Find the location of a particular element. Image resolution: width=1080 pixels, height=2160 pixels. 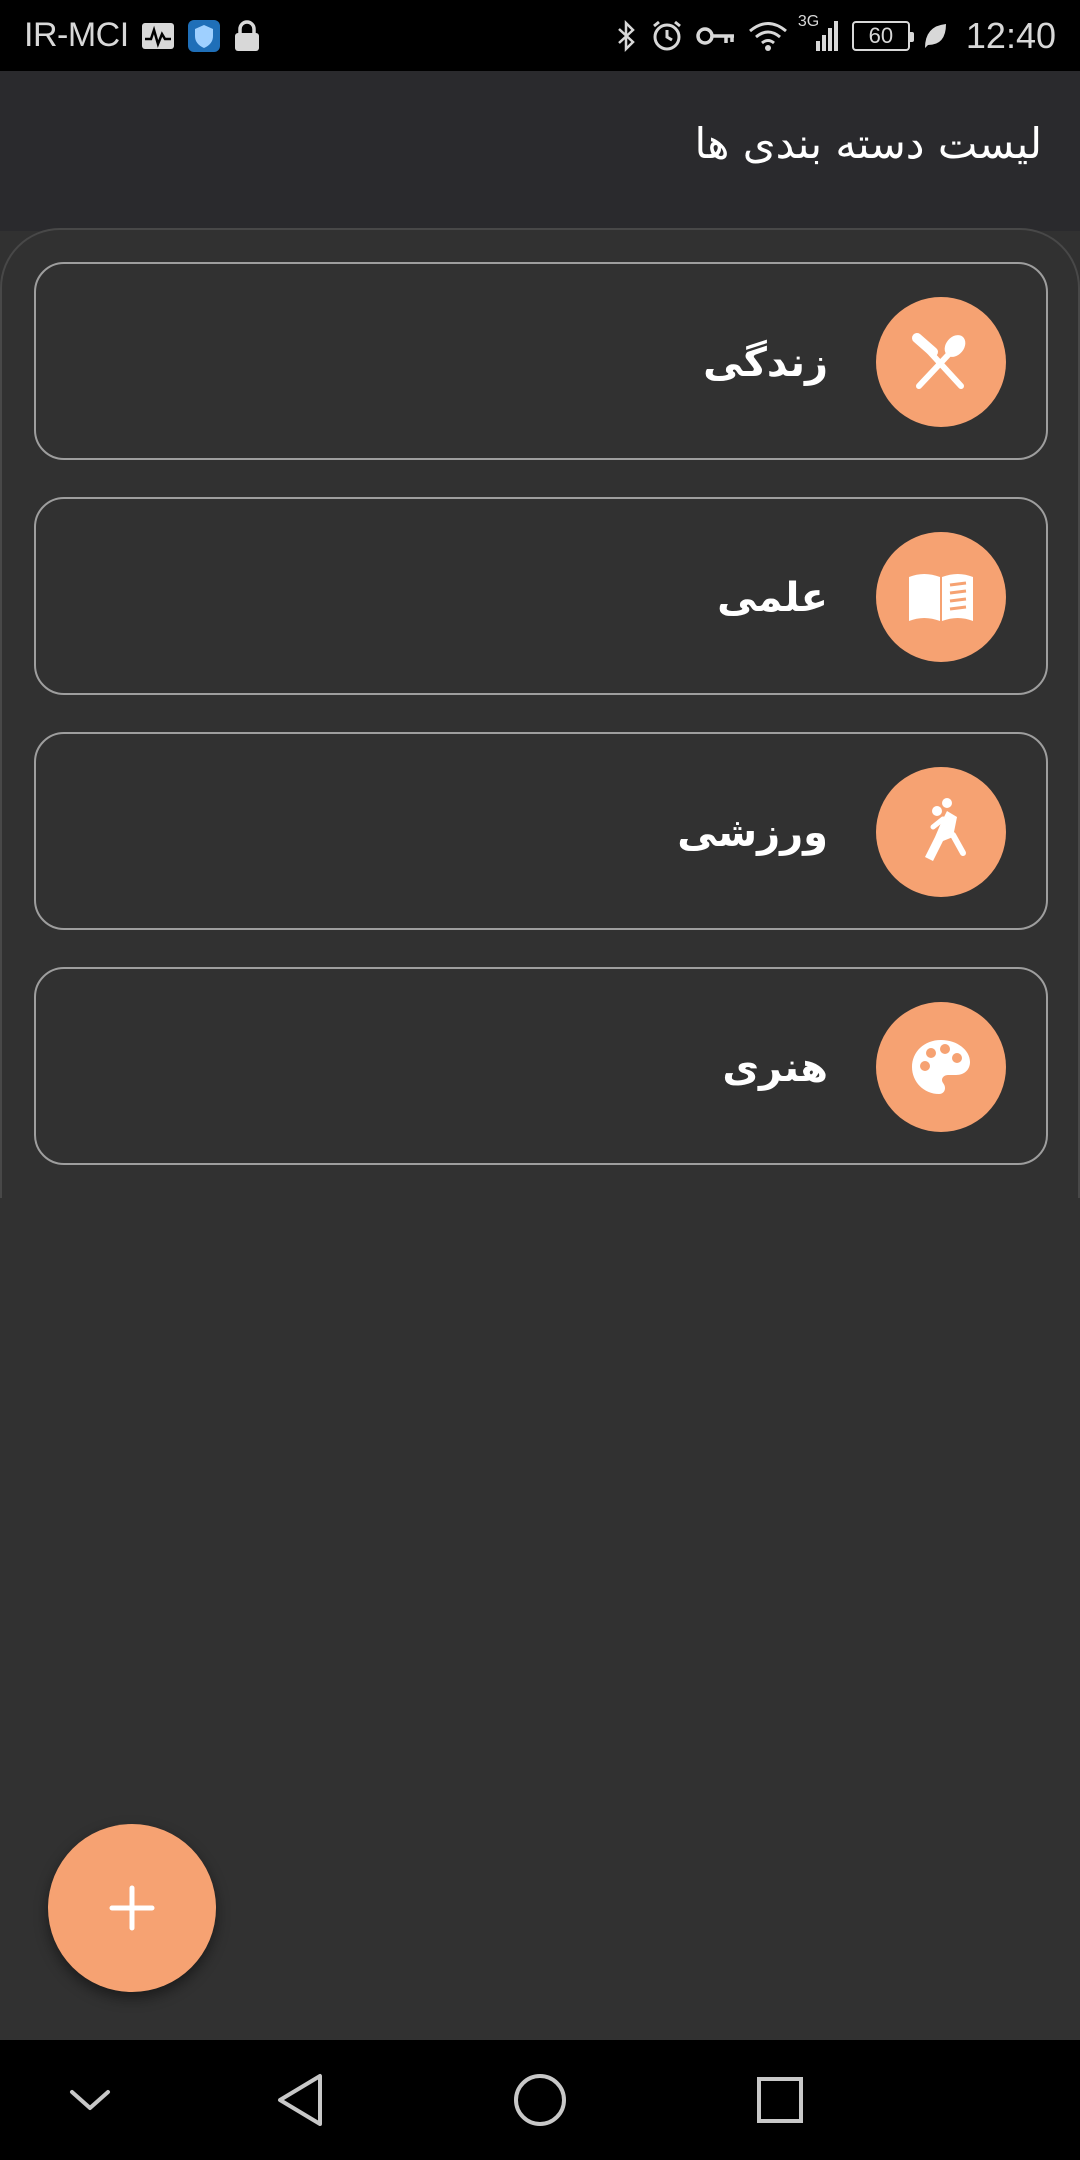

status-bar: IR-MCI 3G 60 12:40 is located at coordinates (540, 35).